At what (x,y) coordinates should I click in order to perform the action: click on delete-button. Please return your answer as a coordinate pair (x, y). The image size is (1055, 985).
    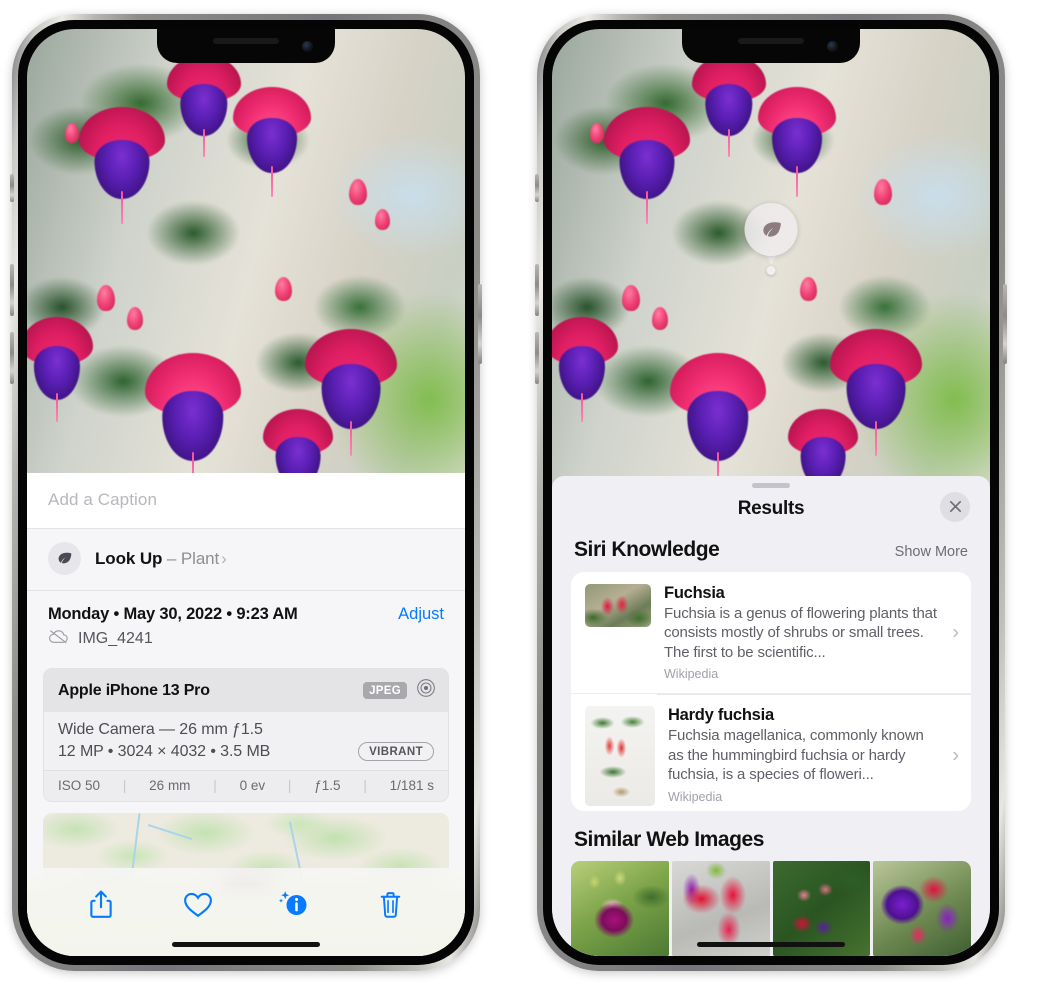
    Looking at the image, I should click on (391, 904).